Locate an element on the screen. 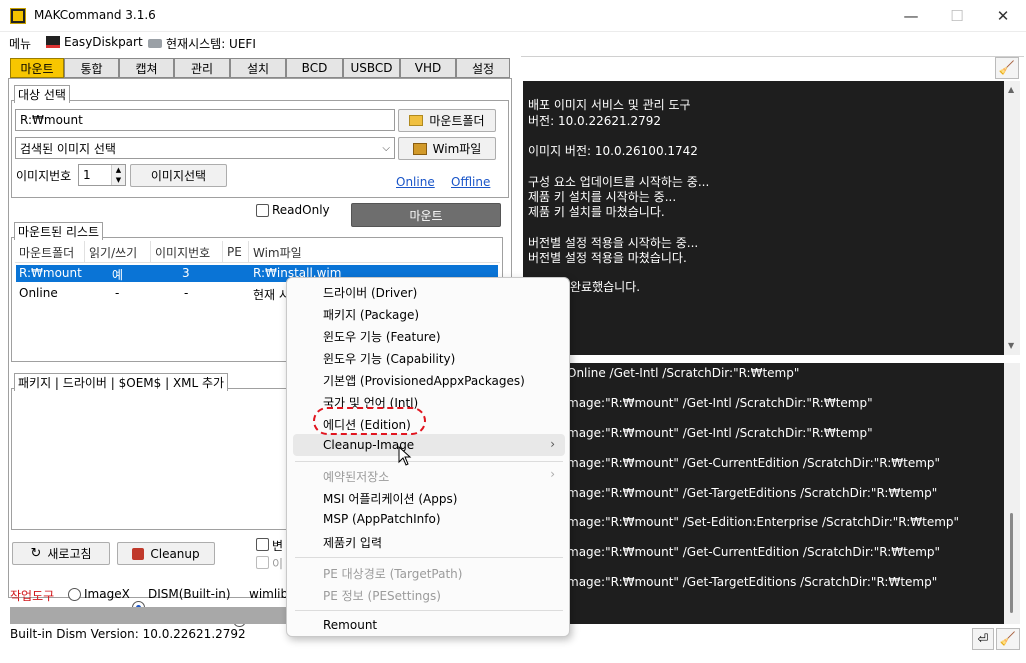 The width and height of the screenshot is (1026, 663). chevron-down-icon: ⌵ is located at coordinates (386, 148).